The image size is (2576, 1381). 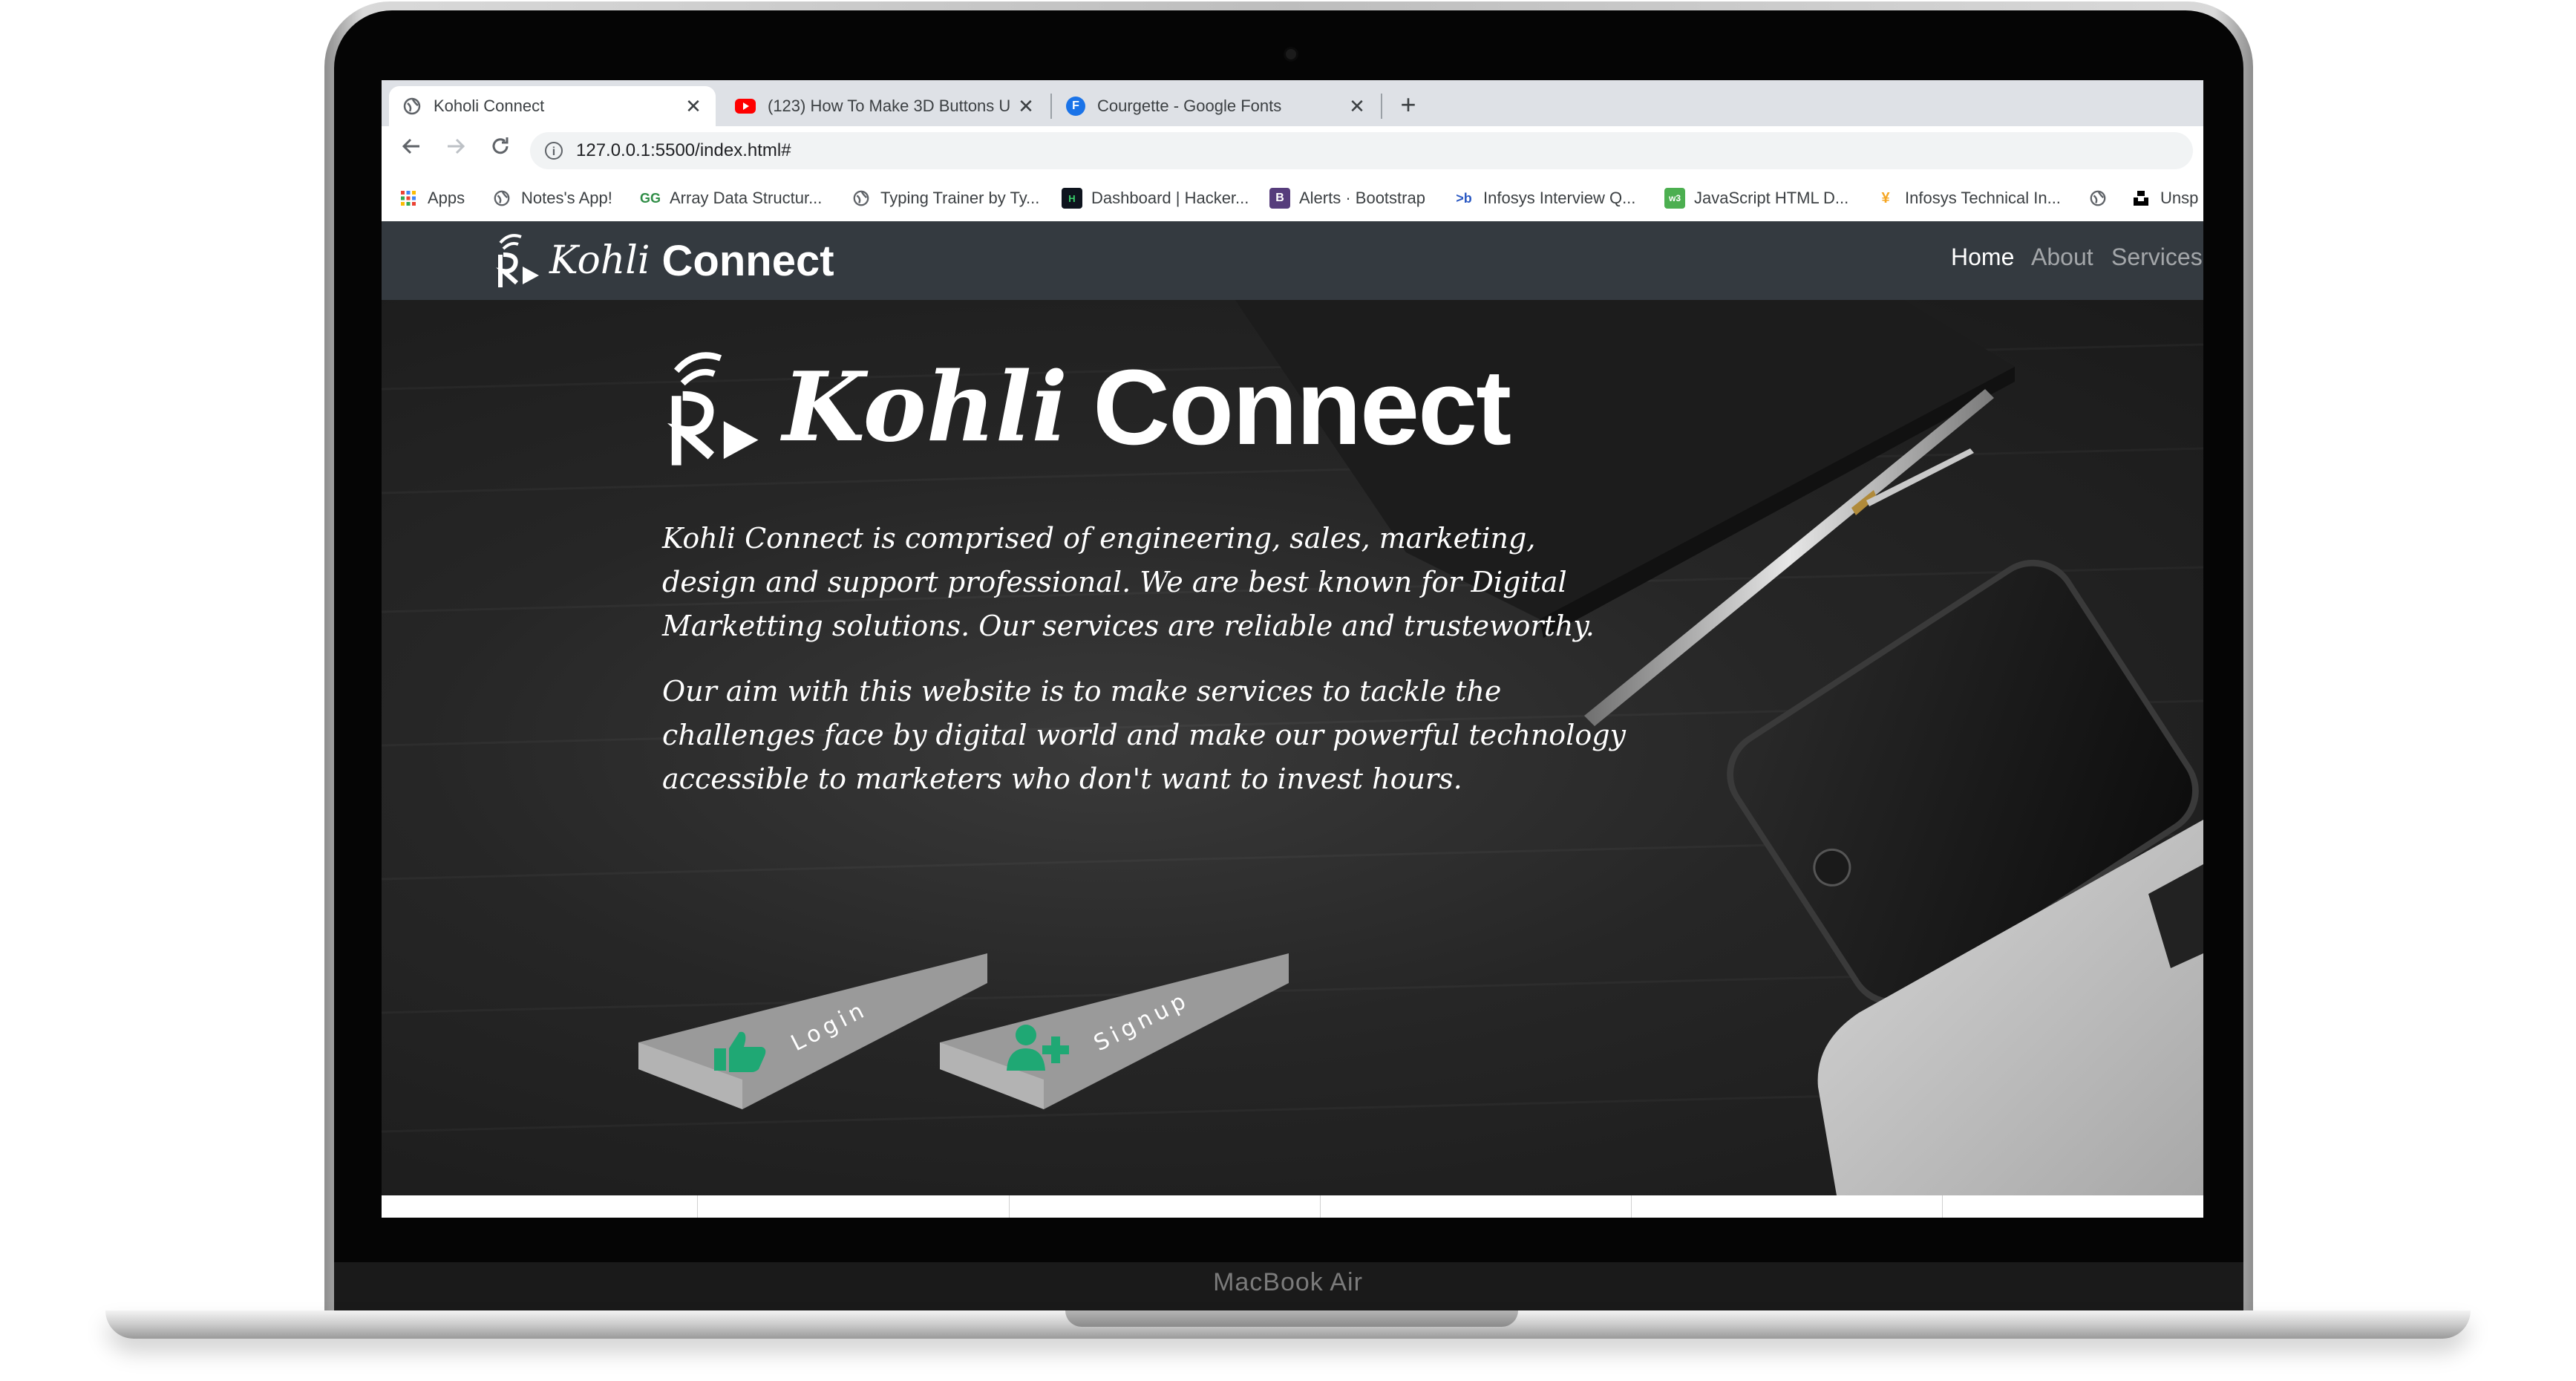 What do you see at coordinates (740, 1051) in the screenshot?
I see `thumbs-up-icon` at bounding box center [740, 1051].